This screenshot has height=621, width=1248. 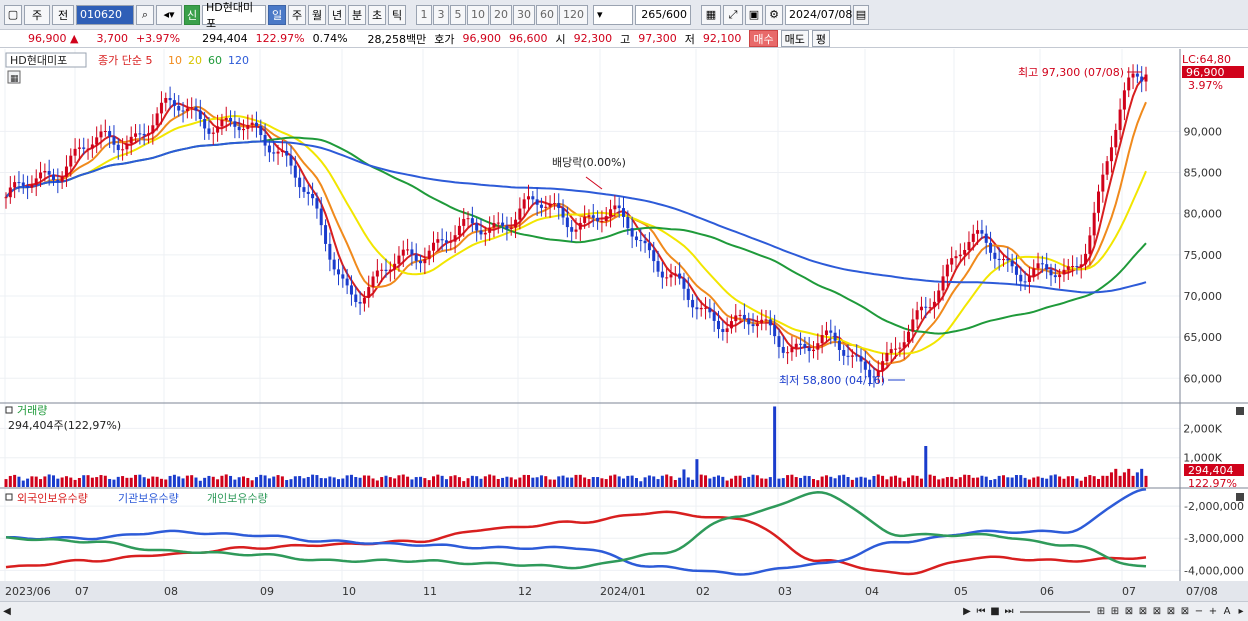 I want to click on price-value: 96,900, so click(x=47, y=38).